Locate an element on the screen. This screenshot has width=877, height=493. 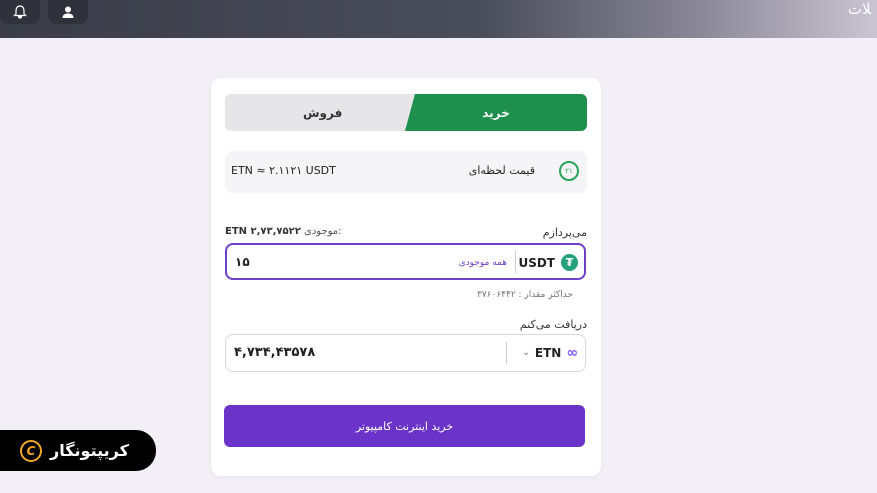
balance-info: ETN ۲,۷۳,۷۵۲۲ موجودی: is located at coordinates (283, 231).